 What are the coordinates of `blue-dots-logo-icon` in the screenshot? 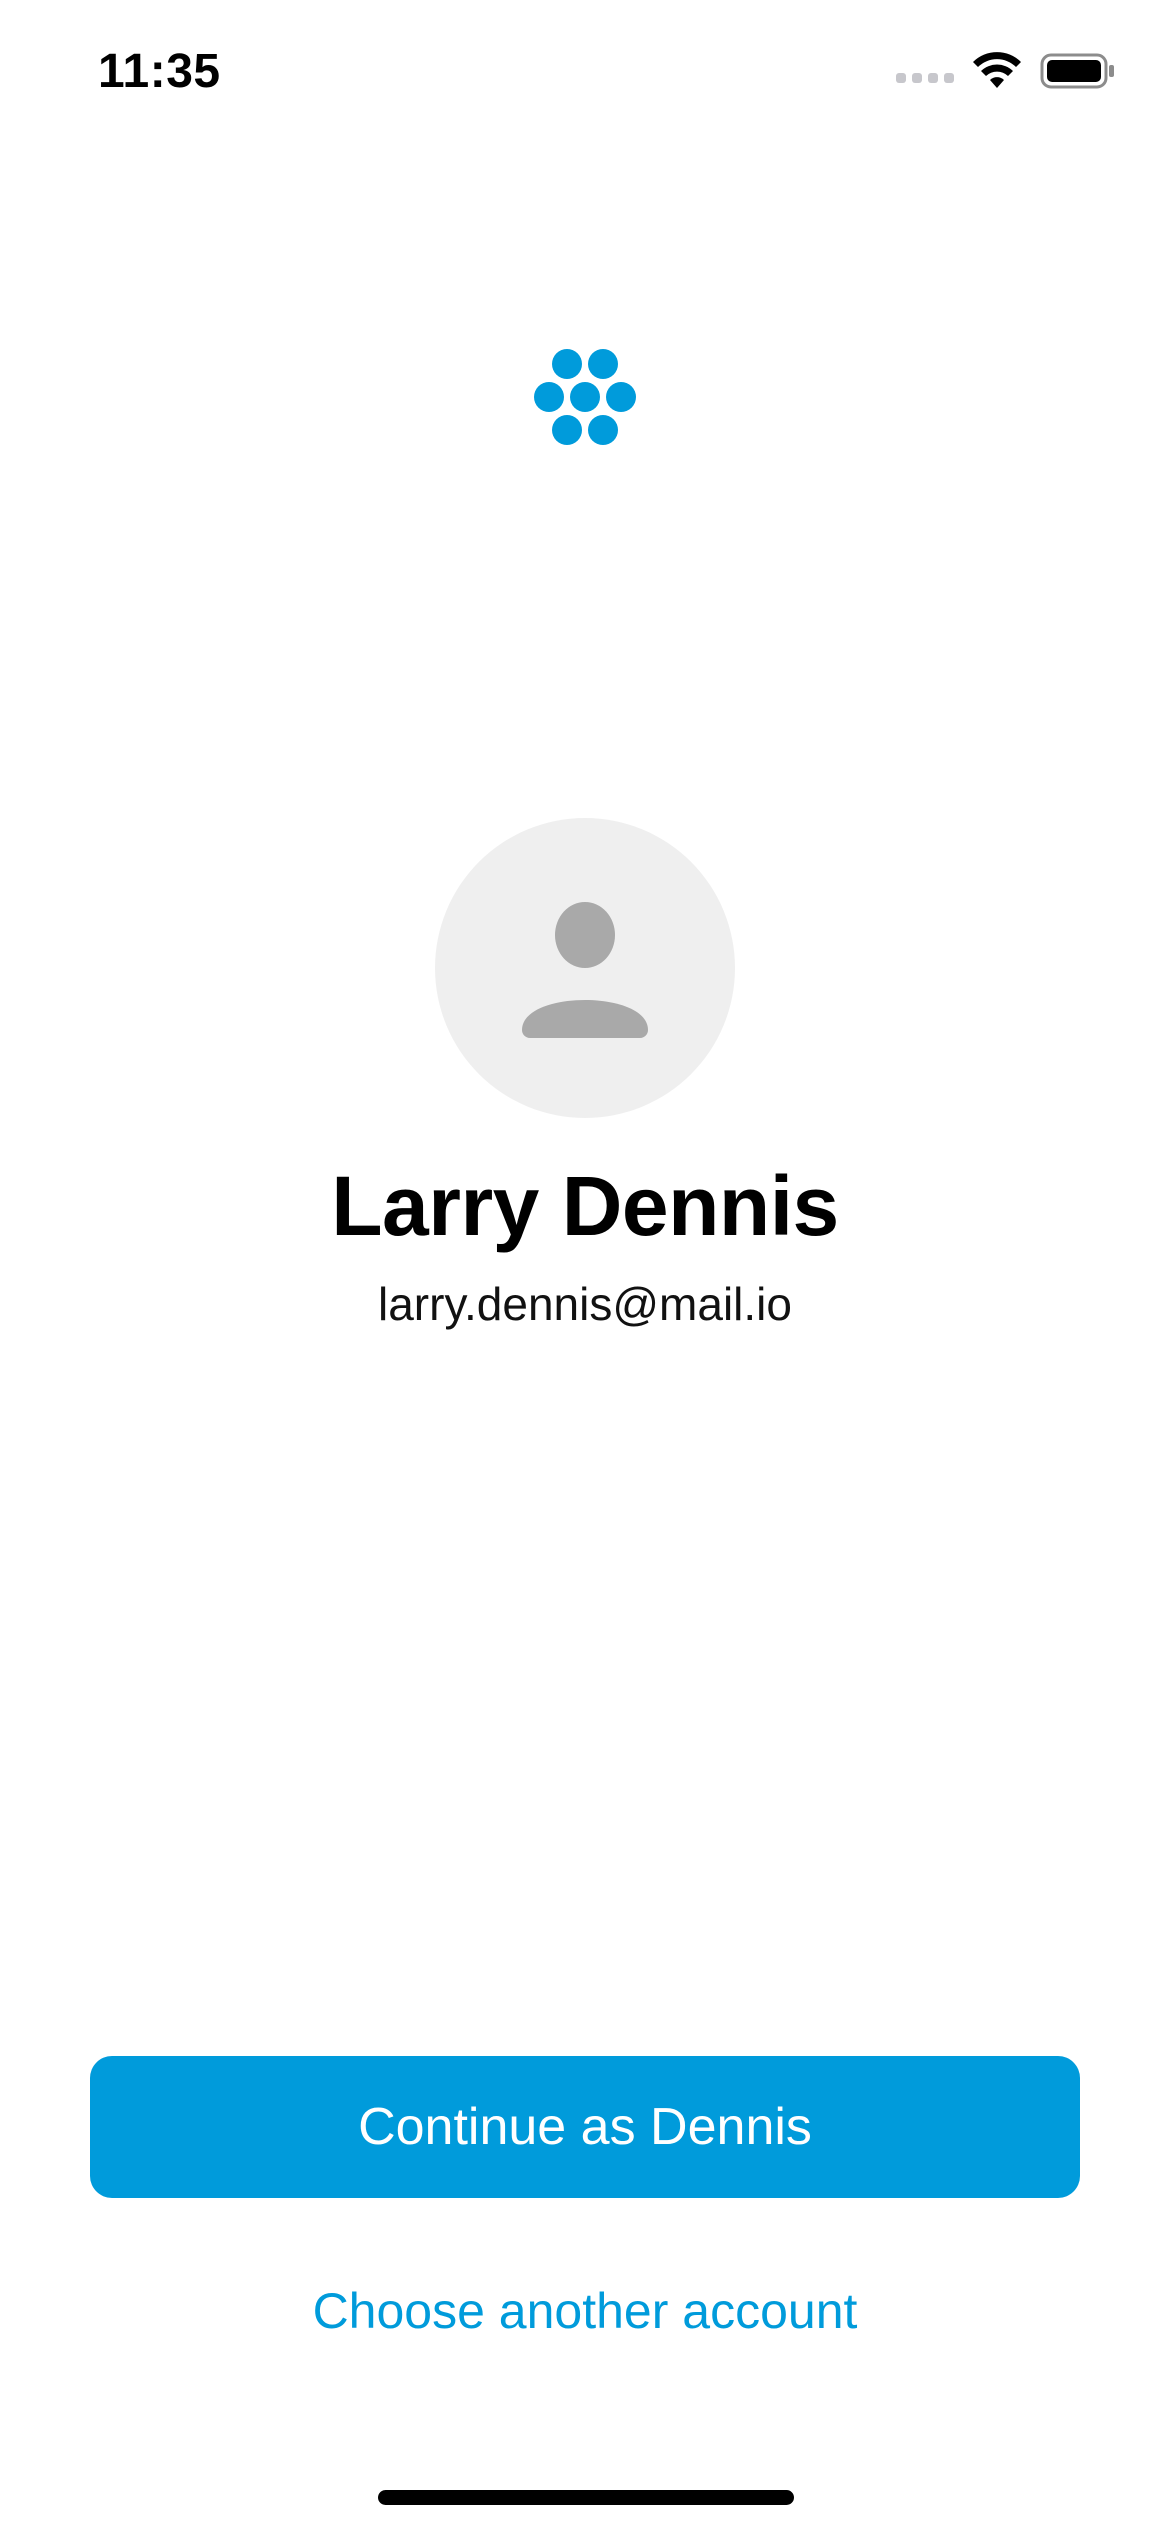 It's located at (585, 397).